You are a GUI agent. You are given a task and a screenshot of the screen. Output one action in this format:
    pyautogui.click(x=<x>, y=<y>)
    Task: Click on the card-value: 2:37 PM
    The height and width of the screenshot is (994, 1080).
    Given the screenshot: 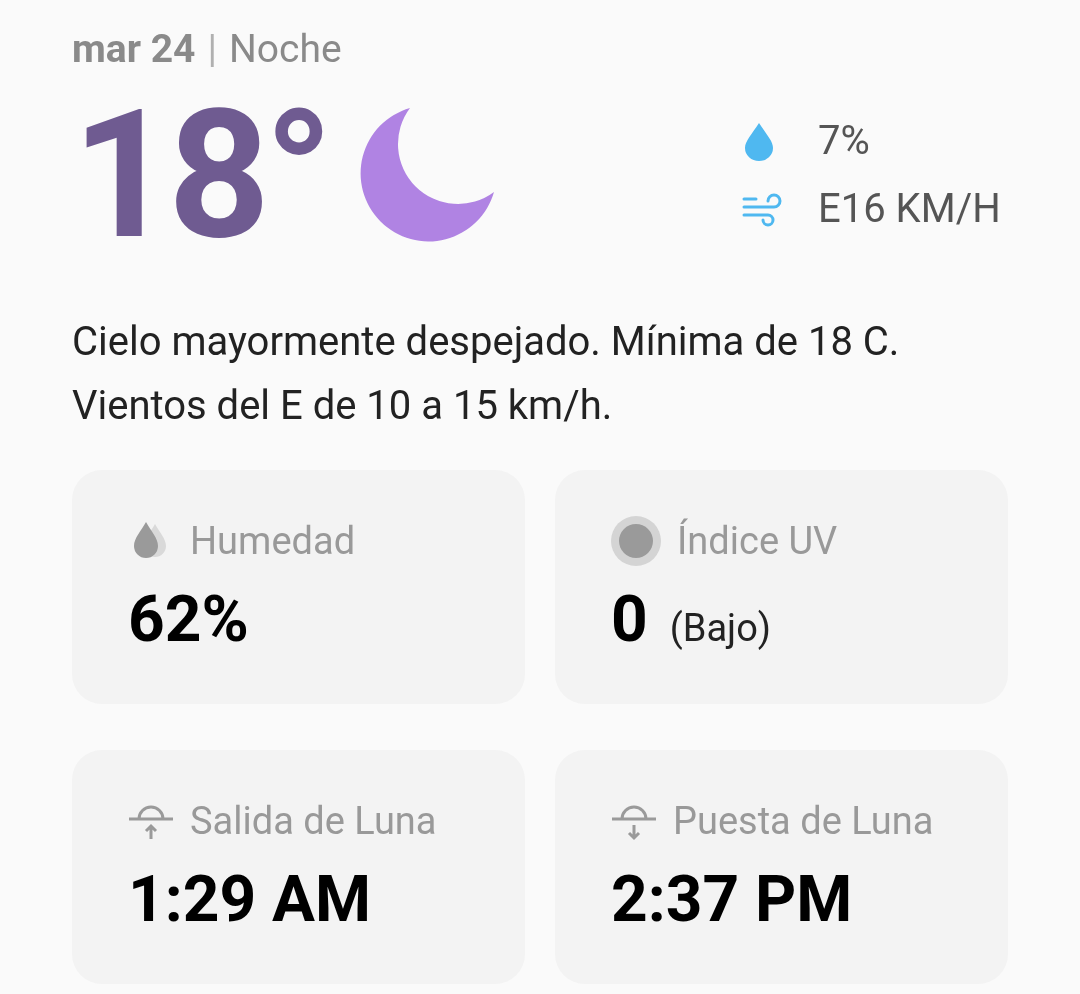 What is the action you would take?
    pyautogui.click(x=732, y=900)
    